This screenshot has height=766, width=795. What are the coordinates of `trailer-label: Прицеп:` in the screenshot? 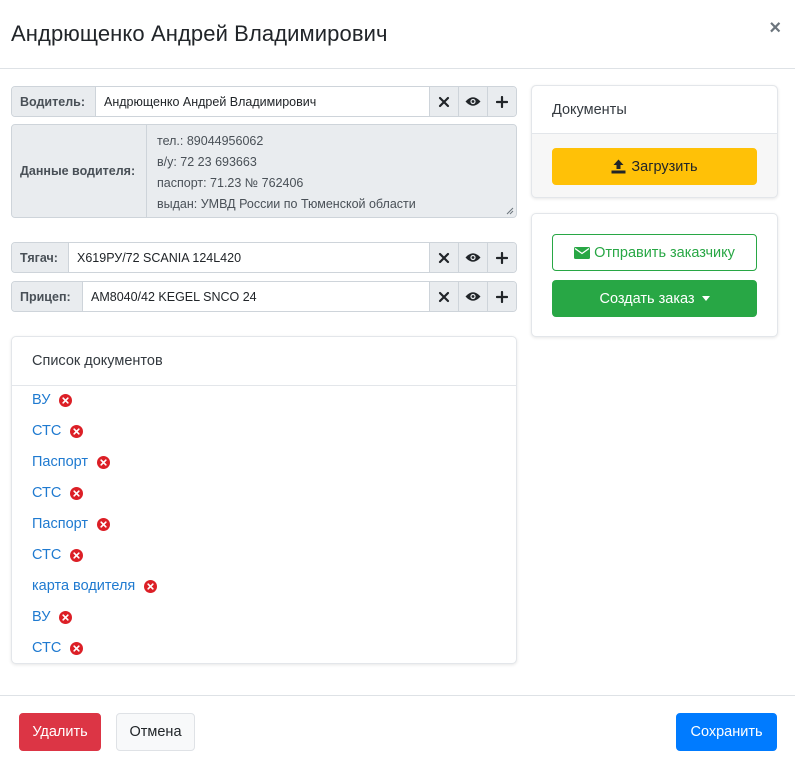 It's located at (47, 296).